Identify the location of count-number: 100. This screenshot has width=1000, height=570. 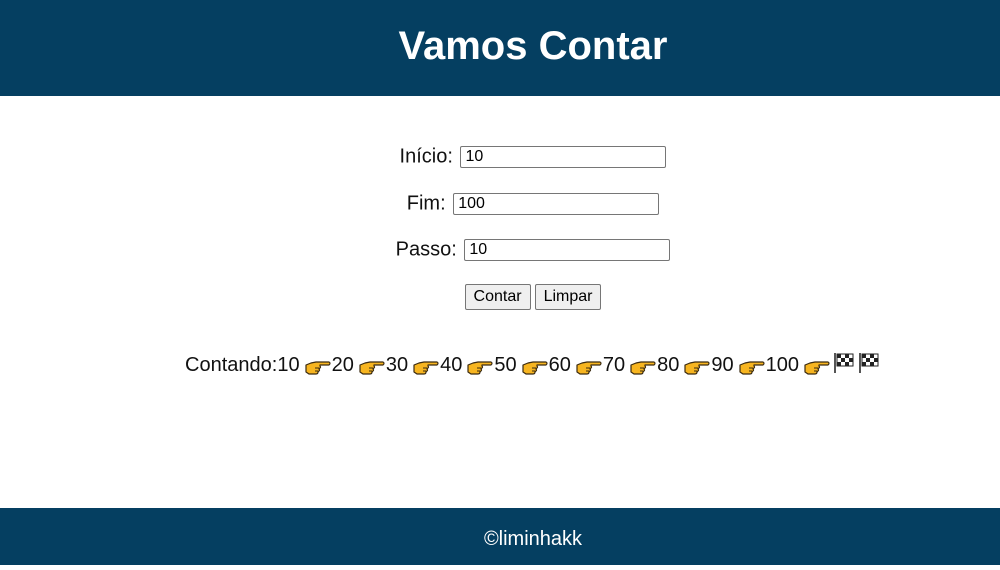
(782, 365).